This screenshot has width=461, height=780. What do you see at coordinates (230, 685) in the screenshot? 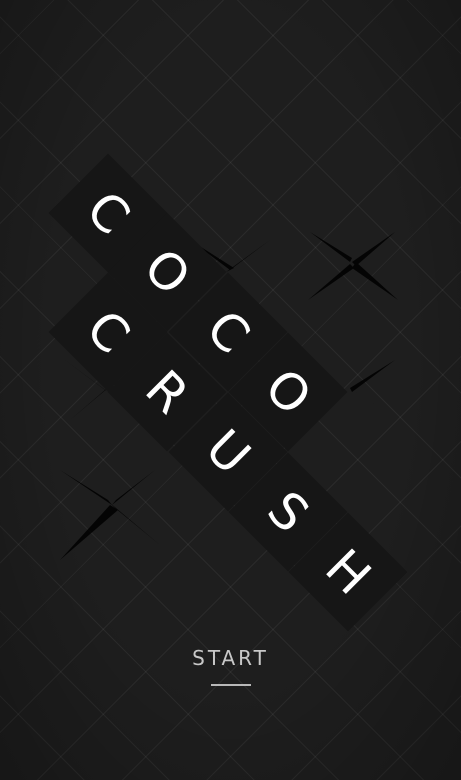
I see `start-underline` at bounding box center [230, 685].